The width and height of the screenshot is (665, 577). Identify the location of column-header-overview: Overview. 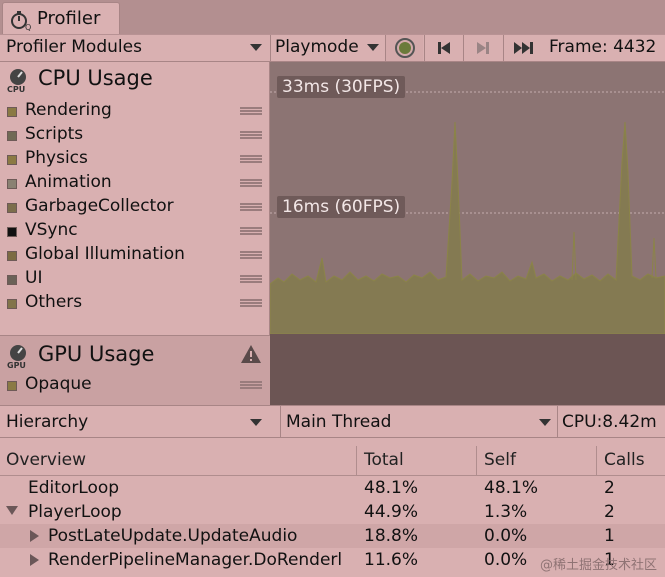
(46, 460).